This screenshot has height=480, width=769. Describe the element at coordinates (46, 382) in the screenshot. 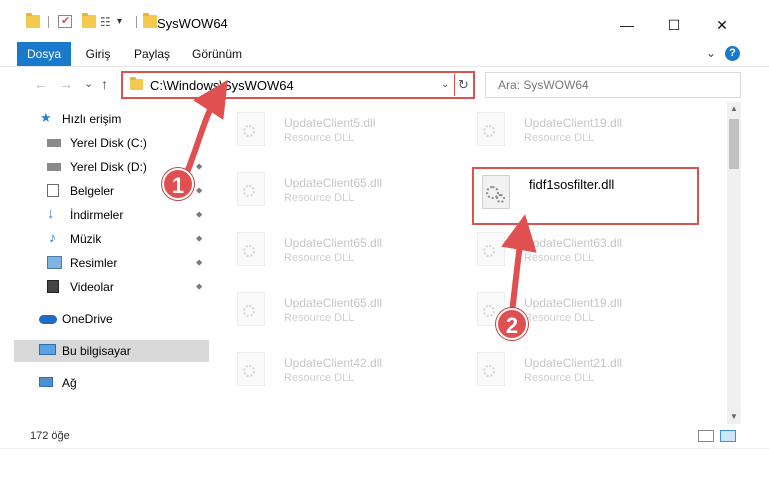

I see `network-icon` at that location.